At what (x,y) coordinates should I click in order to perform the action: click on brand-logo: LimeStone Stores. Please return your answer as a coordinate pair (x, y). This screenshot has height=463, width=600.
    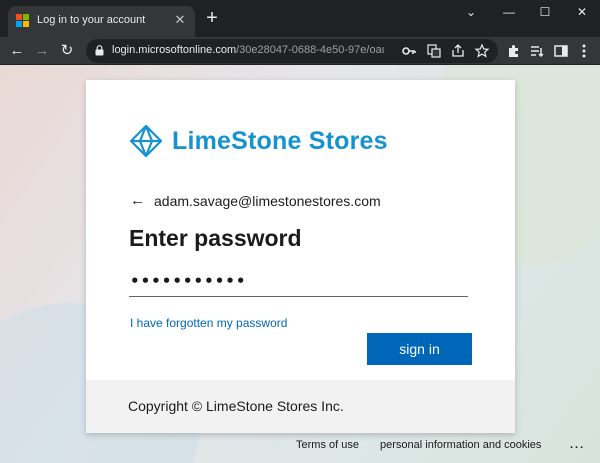
    Looking at the image, I should click on (258, 141).